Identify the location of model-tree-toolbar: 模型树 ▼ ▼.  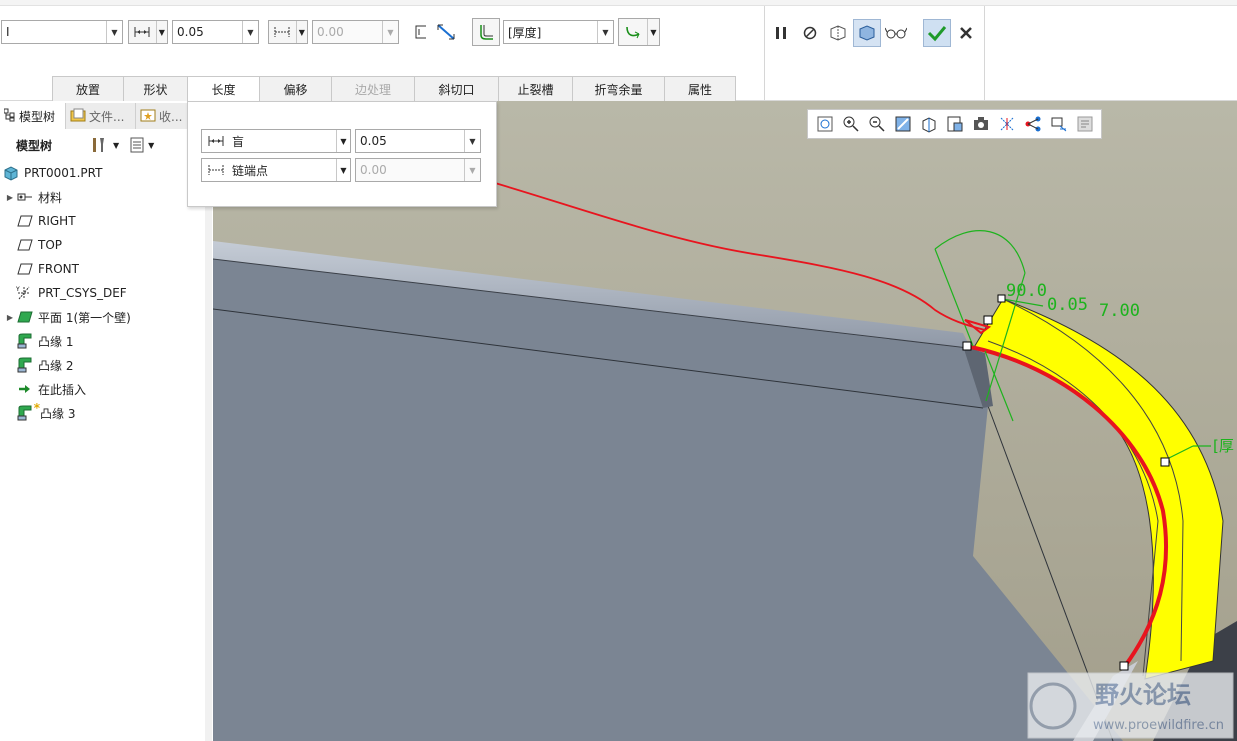
(106, 145).